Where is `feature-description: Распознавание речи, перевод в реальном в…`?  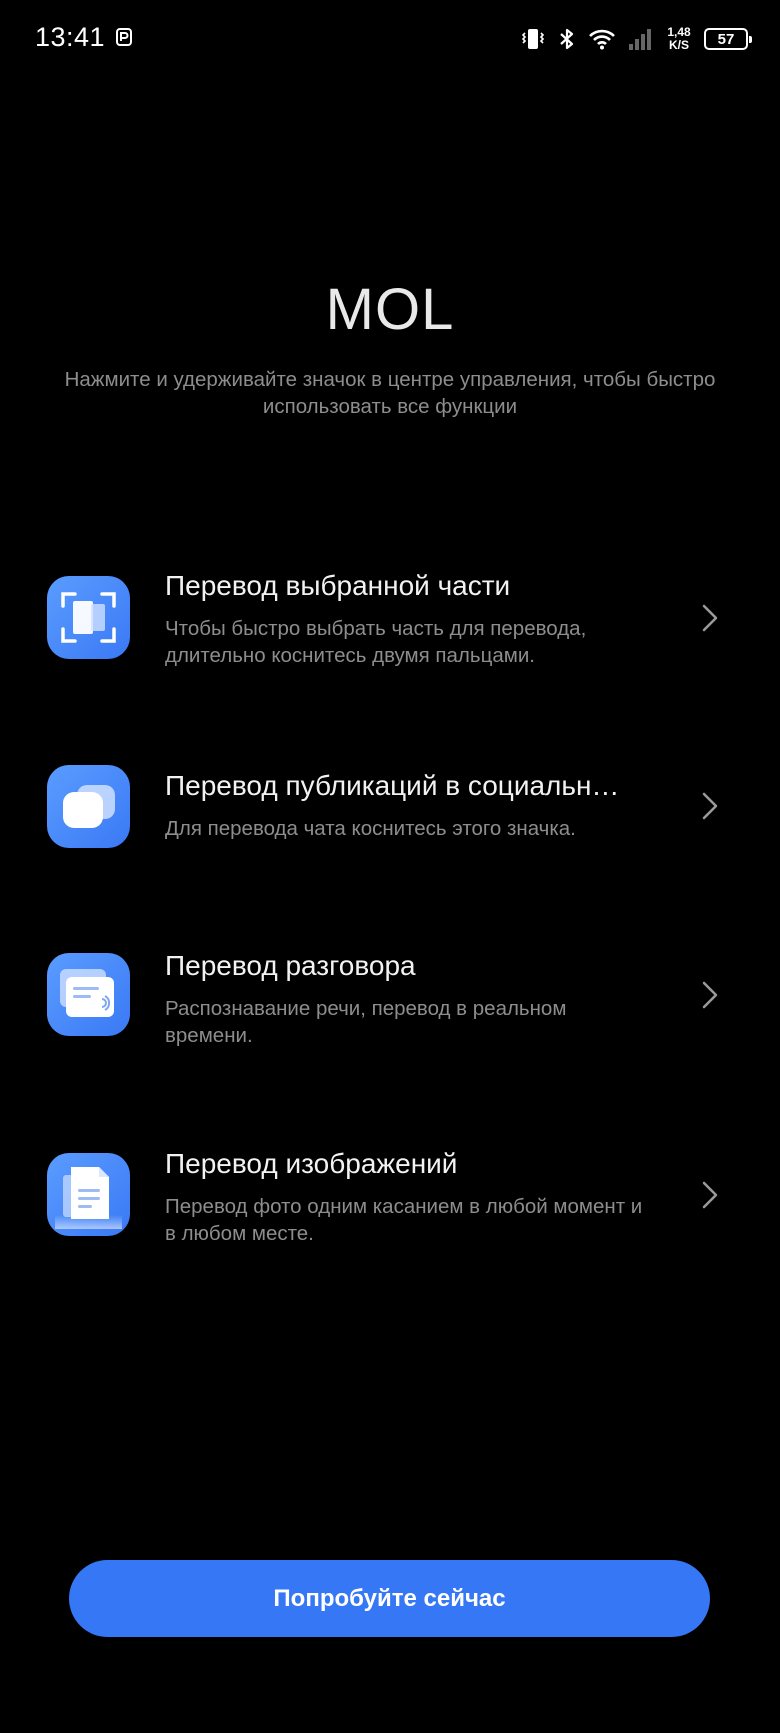
feature-description: Распознавание речи, перевод в реальном в… is located at coordinates (366, 1022).